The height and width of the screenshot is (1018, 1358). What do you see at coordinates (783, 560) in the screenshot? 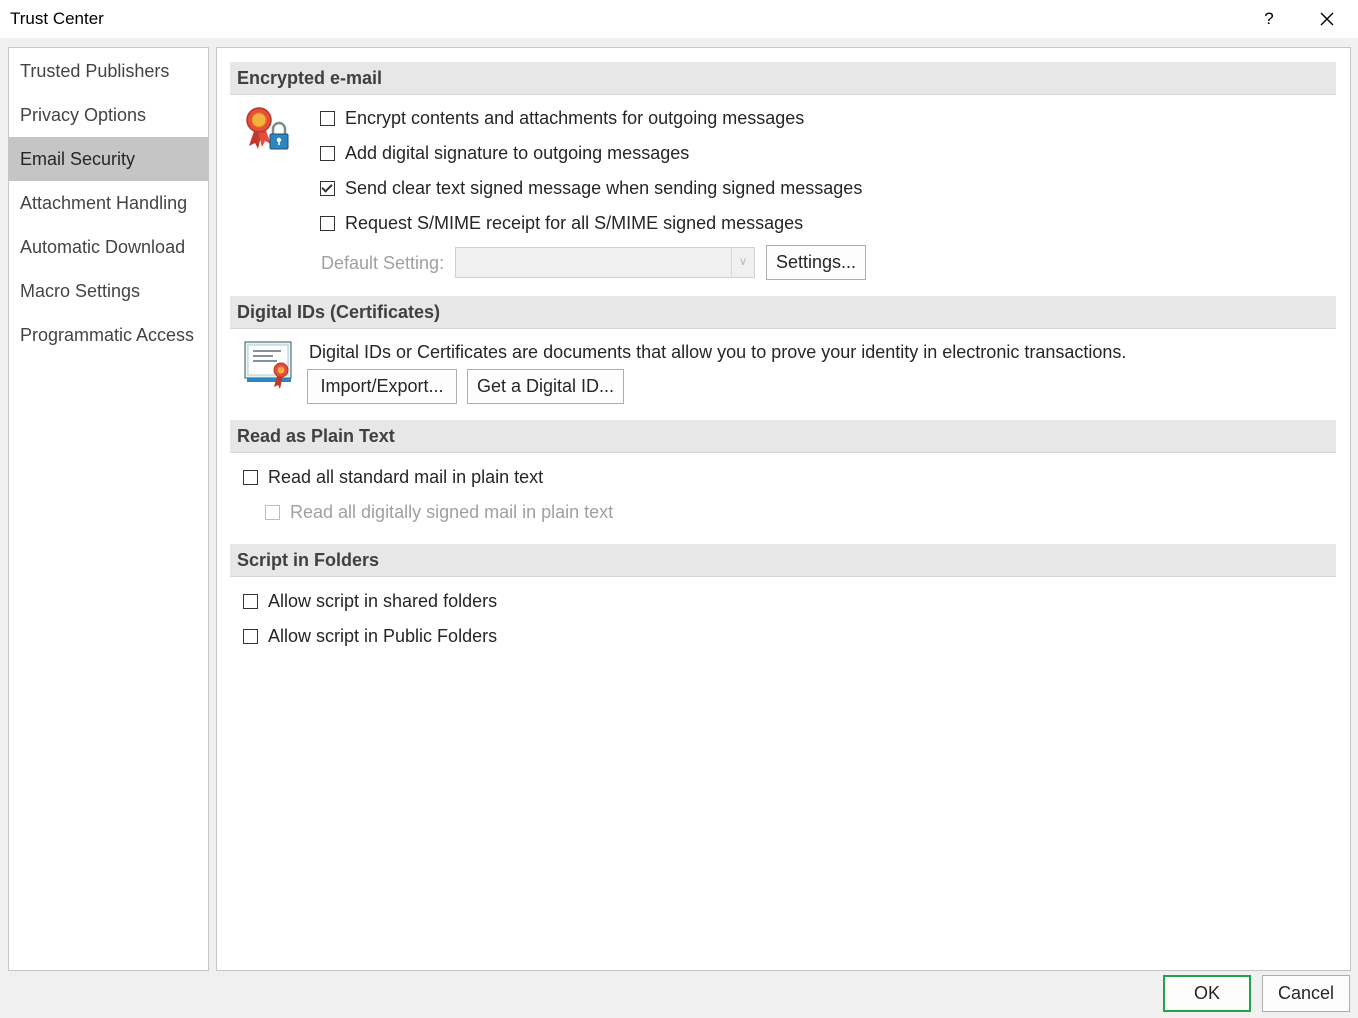
I see `section-header-script-in-folders: Script in Folders` at bounding box center [783, 560].